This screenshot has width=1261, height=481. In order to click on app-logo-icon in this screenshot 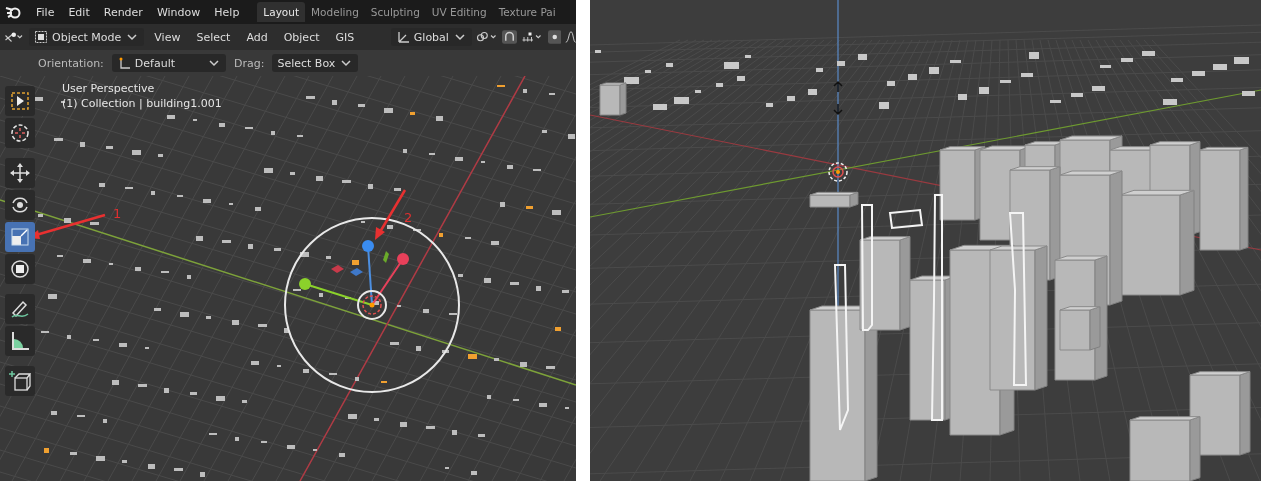, I will do `click(13, 12)`.